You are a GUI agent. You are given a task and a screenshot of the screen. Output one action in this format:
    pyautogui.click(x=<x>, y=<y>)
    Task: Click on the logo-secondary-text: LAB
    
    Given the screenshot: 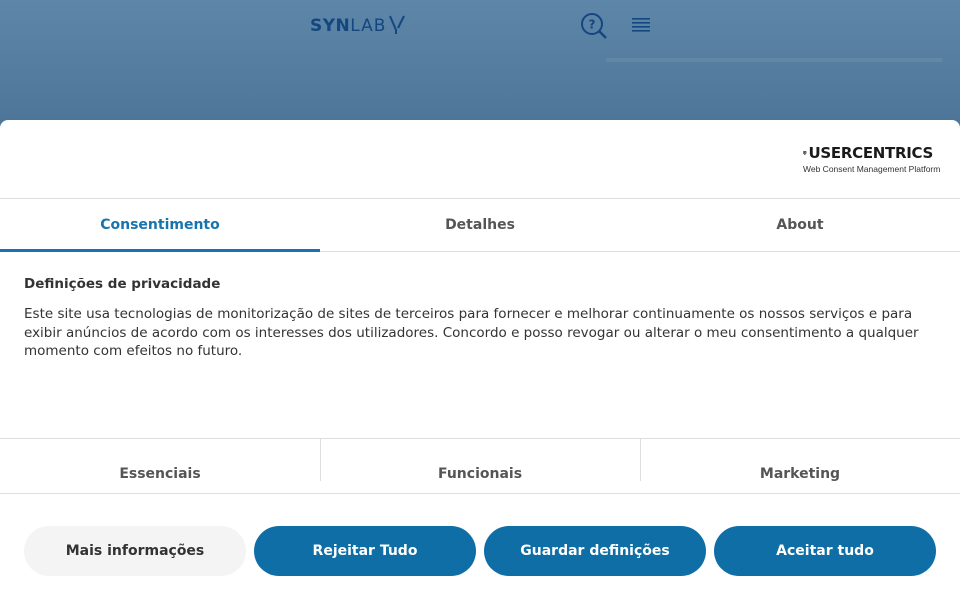 What is the action you would take?
    pyautogui.click(x=368, y=26)
    